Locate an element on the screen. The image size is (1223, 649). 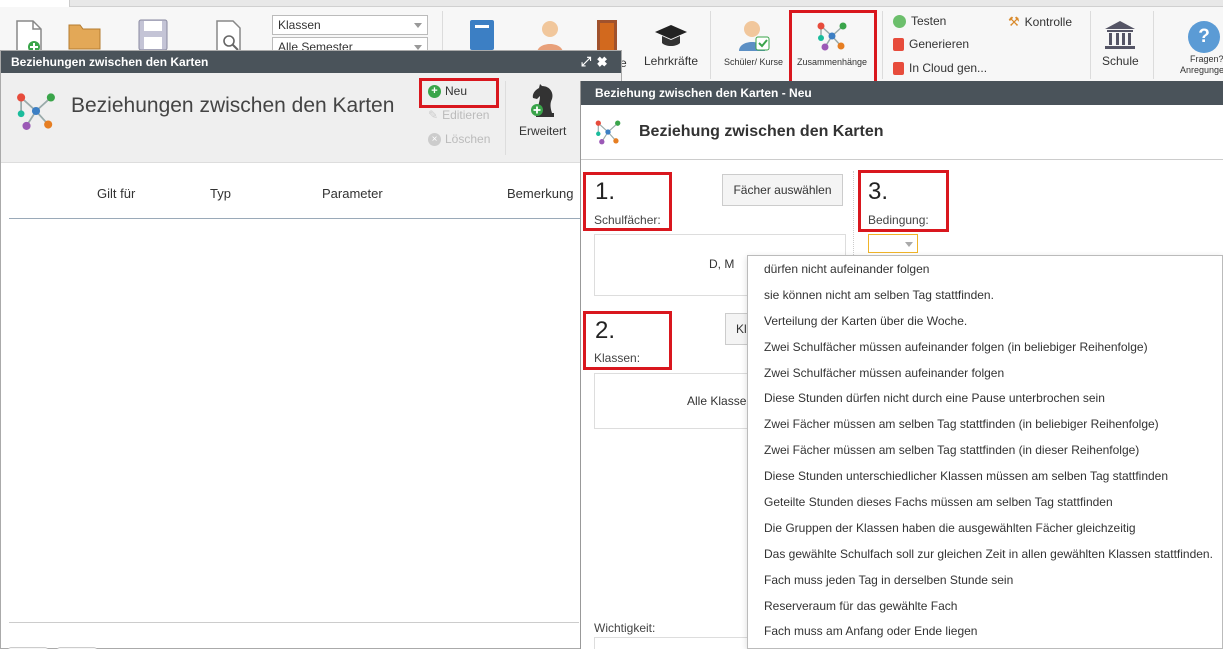
table-footer-divider is located at coordinates (294, 622).